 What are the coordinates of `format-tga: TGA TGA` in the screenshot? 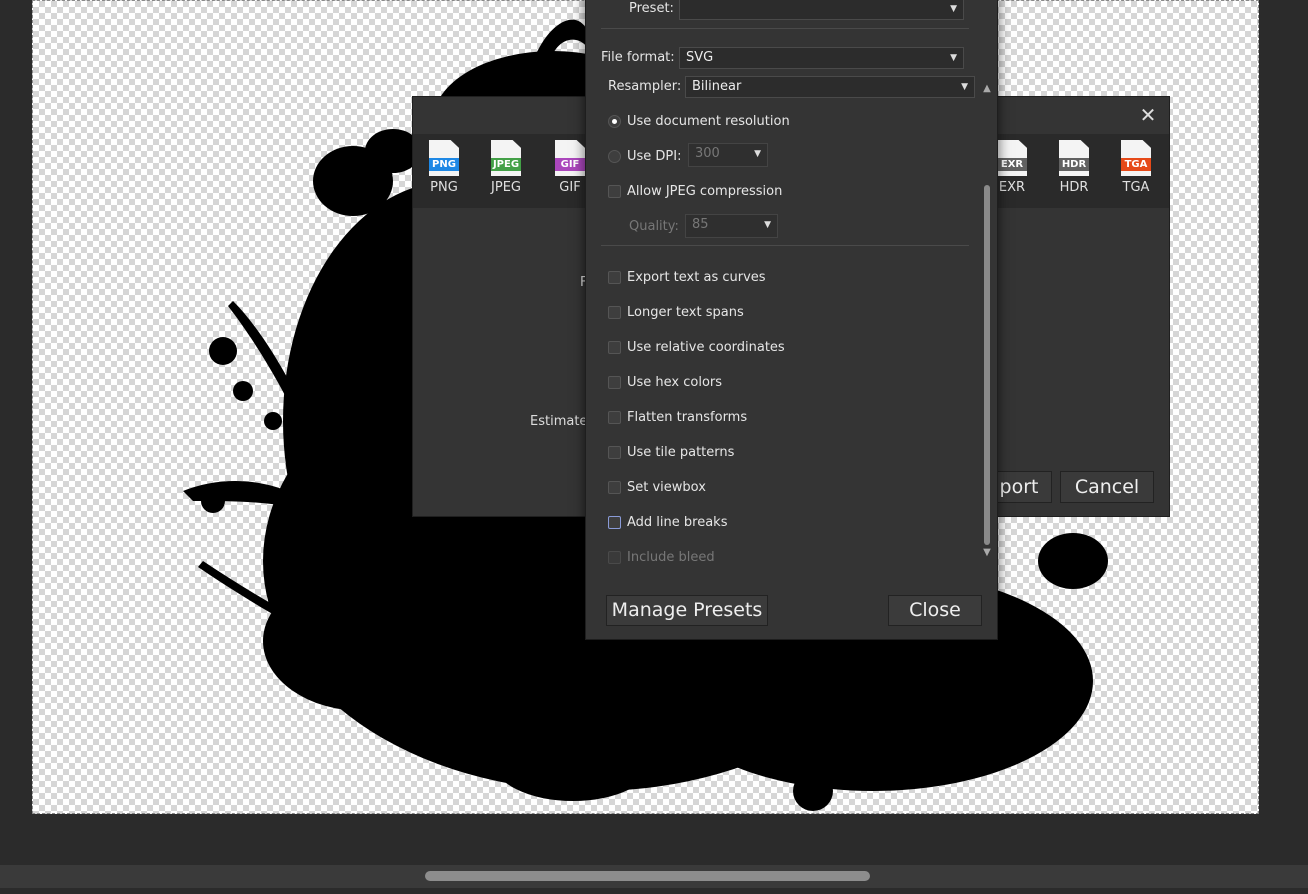 It's located at (1136, 167).